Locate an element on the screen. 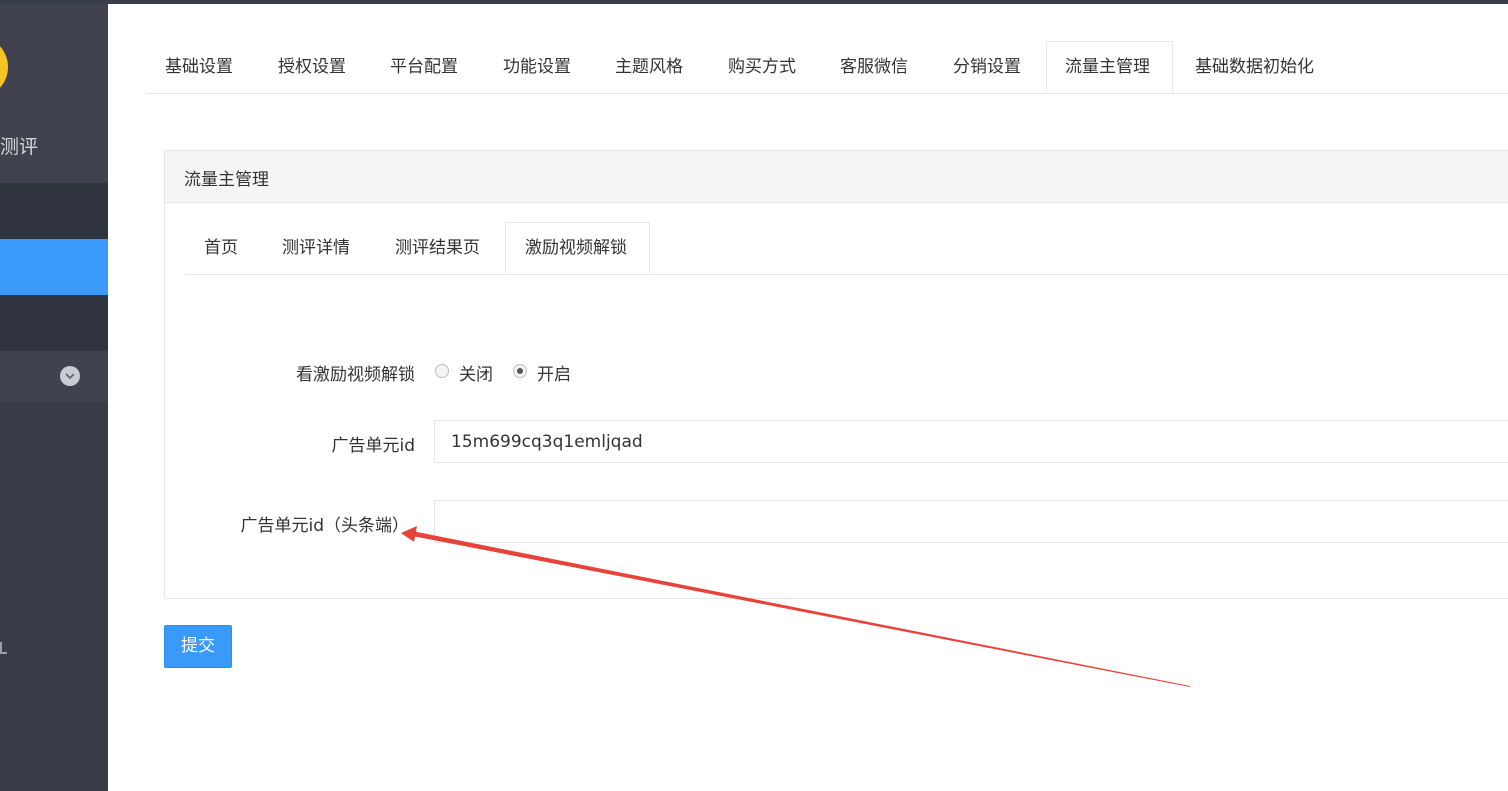 This screenshot has width=1508, height=791. tab-distribution-settings: 分销设置 is located at coordinates (987, 67).